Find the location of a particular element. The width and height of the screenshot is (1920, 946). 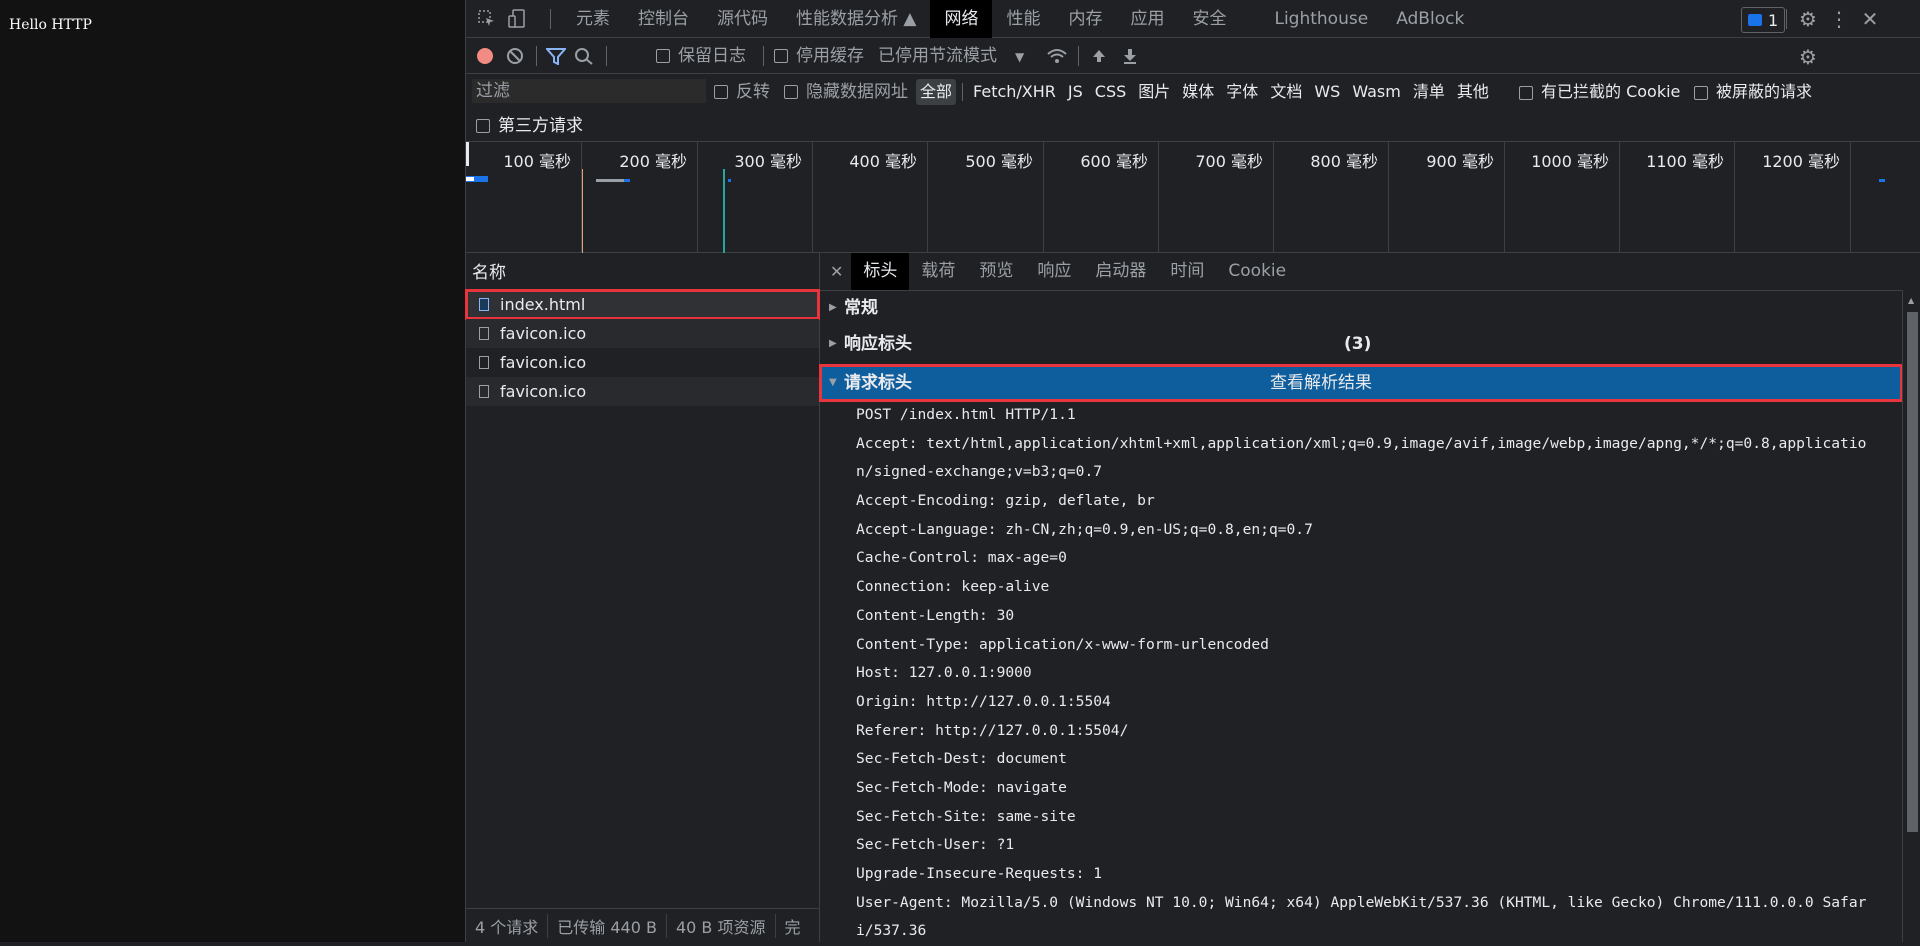

record-icon is located at coordinates (485, 56).